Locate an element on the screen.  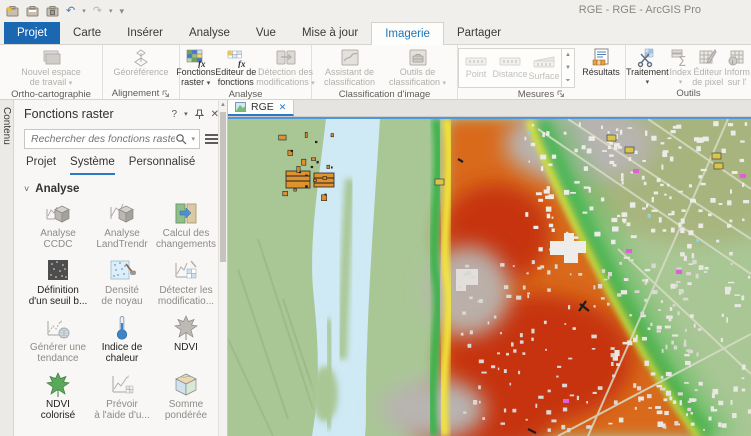
group-label: Outils is located at coordinates (688, 93).